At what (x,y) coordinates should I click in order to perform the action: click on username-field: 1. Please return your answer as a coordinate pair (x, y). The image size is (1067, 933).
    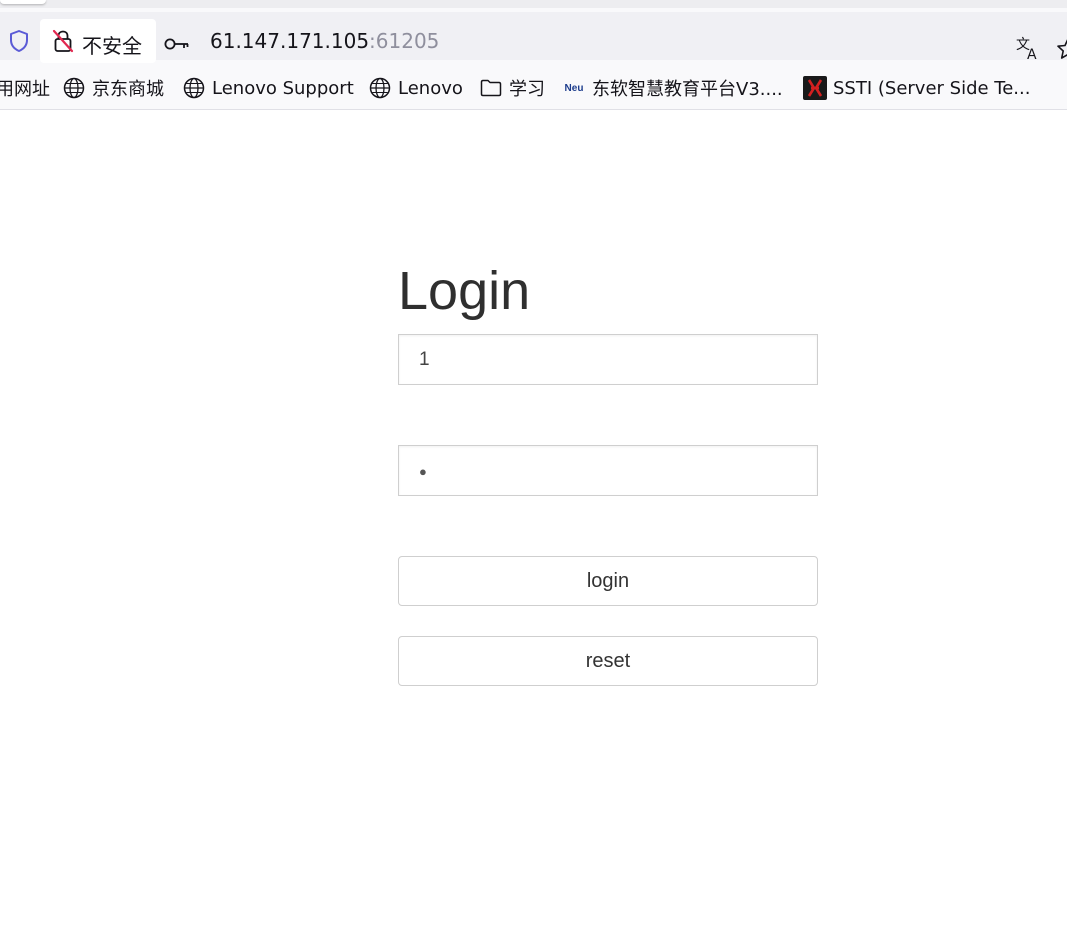
    Looking at the image, I should click on (608, 359).